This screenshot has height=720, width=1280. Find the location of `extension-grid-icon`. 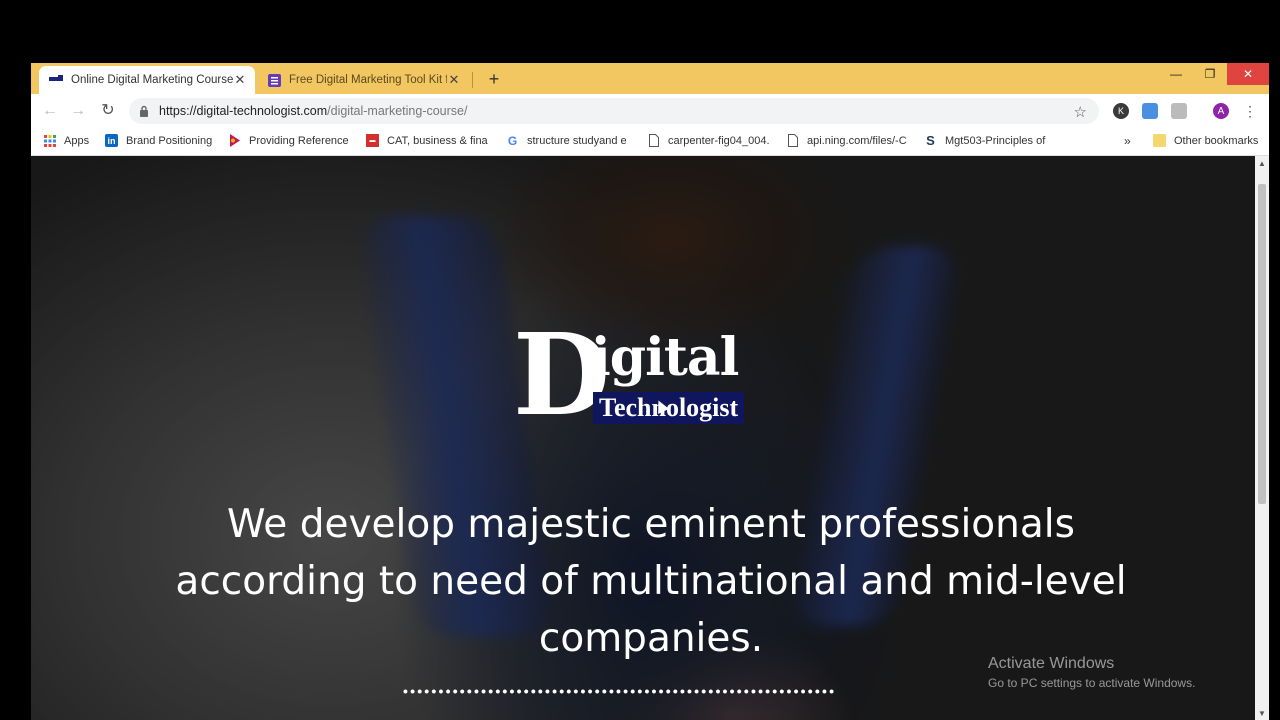

extension-grid-icon is located at coordinates (1179, 111).